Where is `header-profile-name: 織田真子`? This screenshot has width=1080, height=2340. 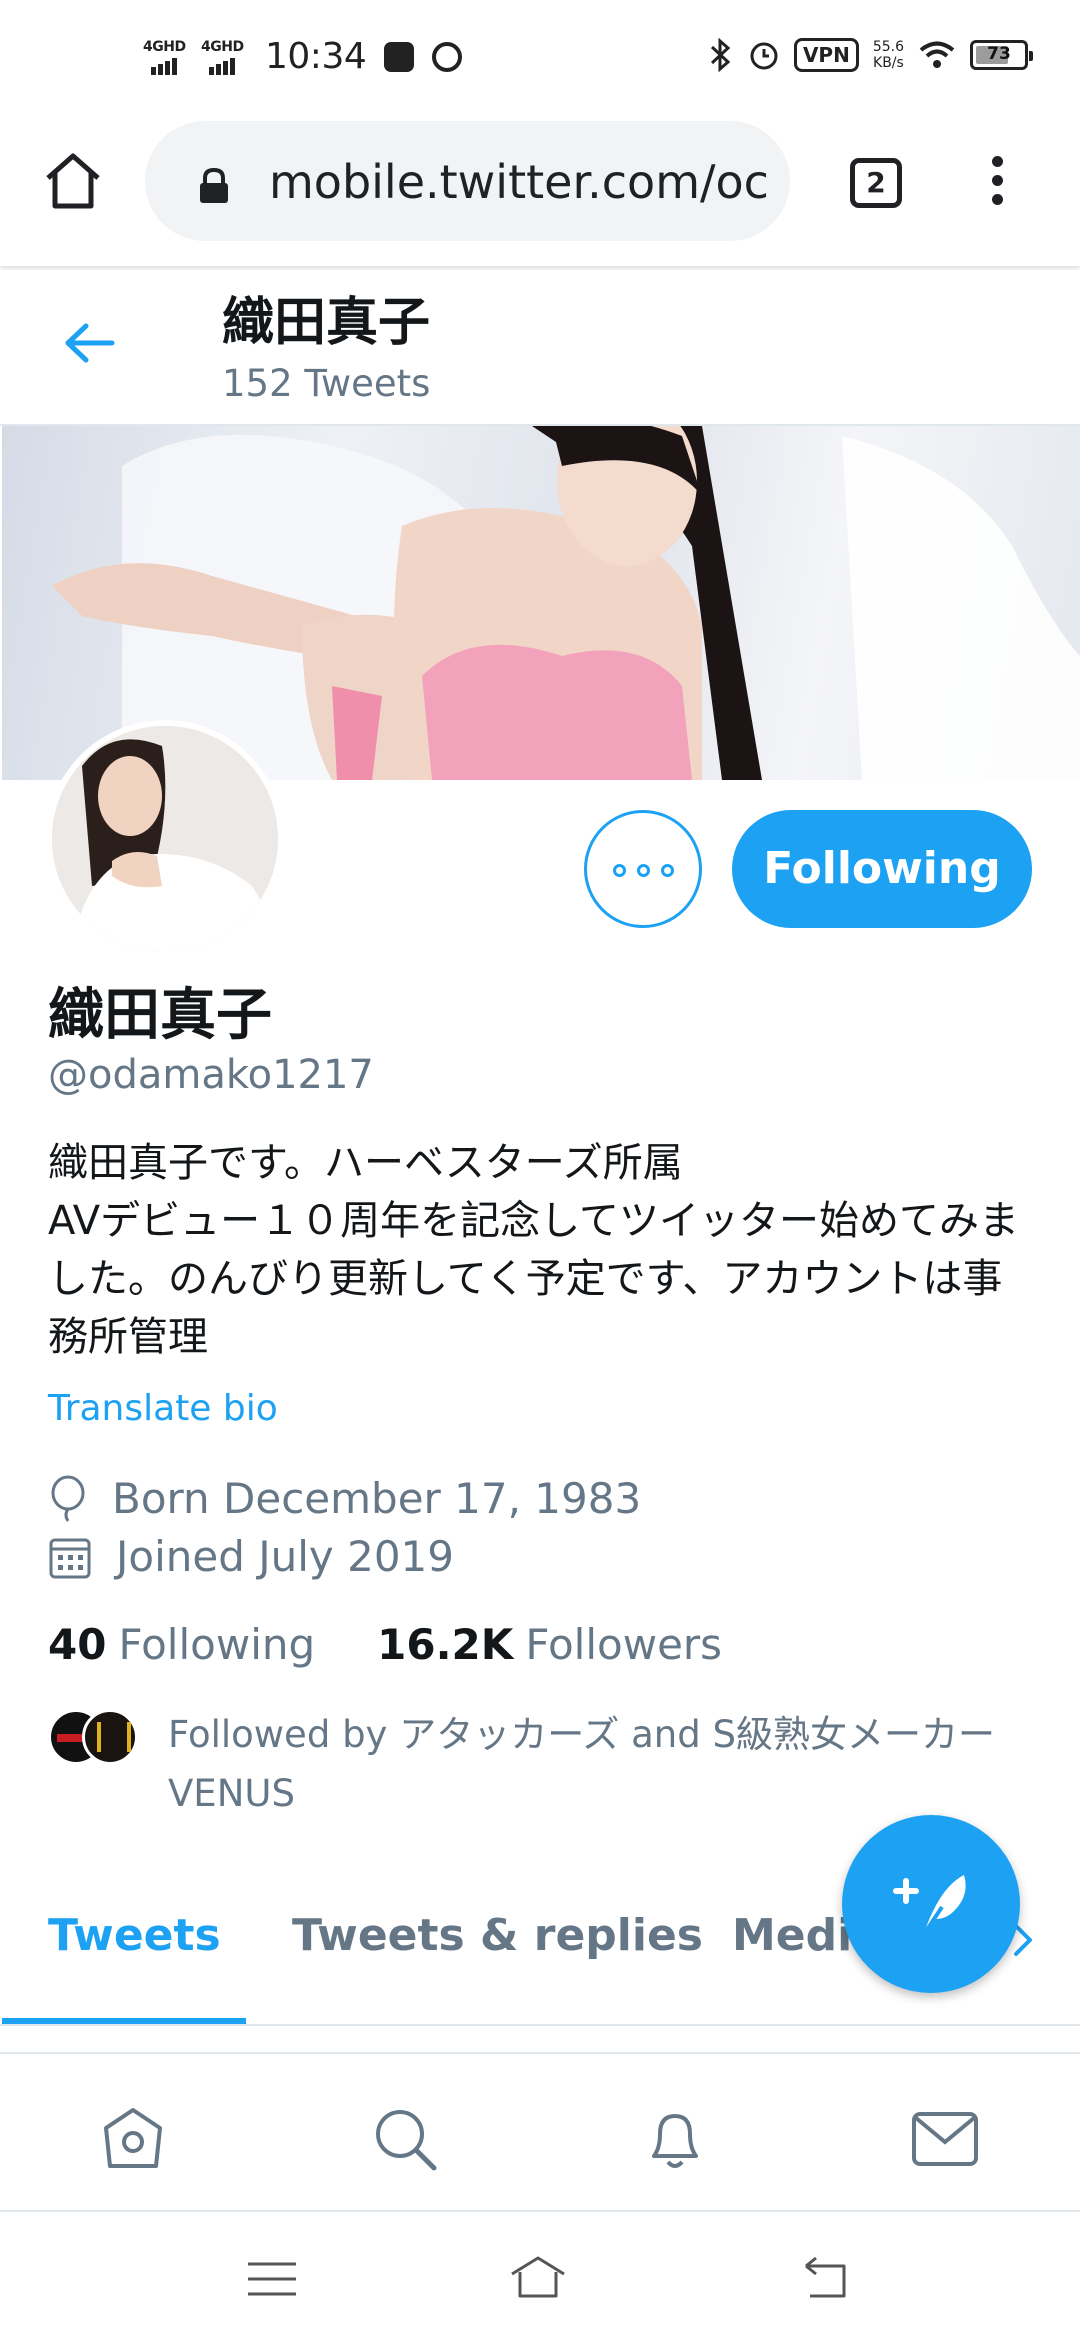 header-profile-name: 織田真子 is located at coordinates (326, 323).